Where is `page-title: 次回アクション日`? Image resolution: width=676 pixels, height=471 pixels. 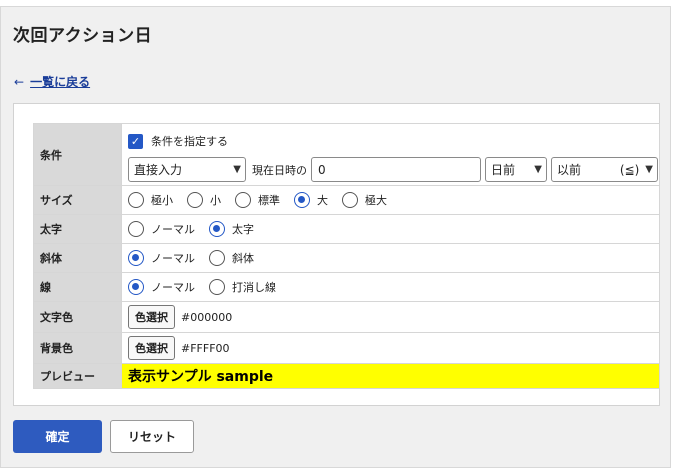
page-title: 次回アクション日 is located at coordinates (83, 36).